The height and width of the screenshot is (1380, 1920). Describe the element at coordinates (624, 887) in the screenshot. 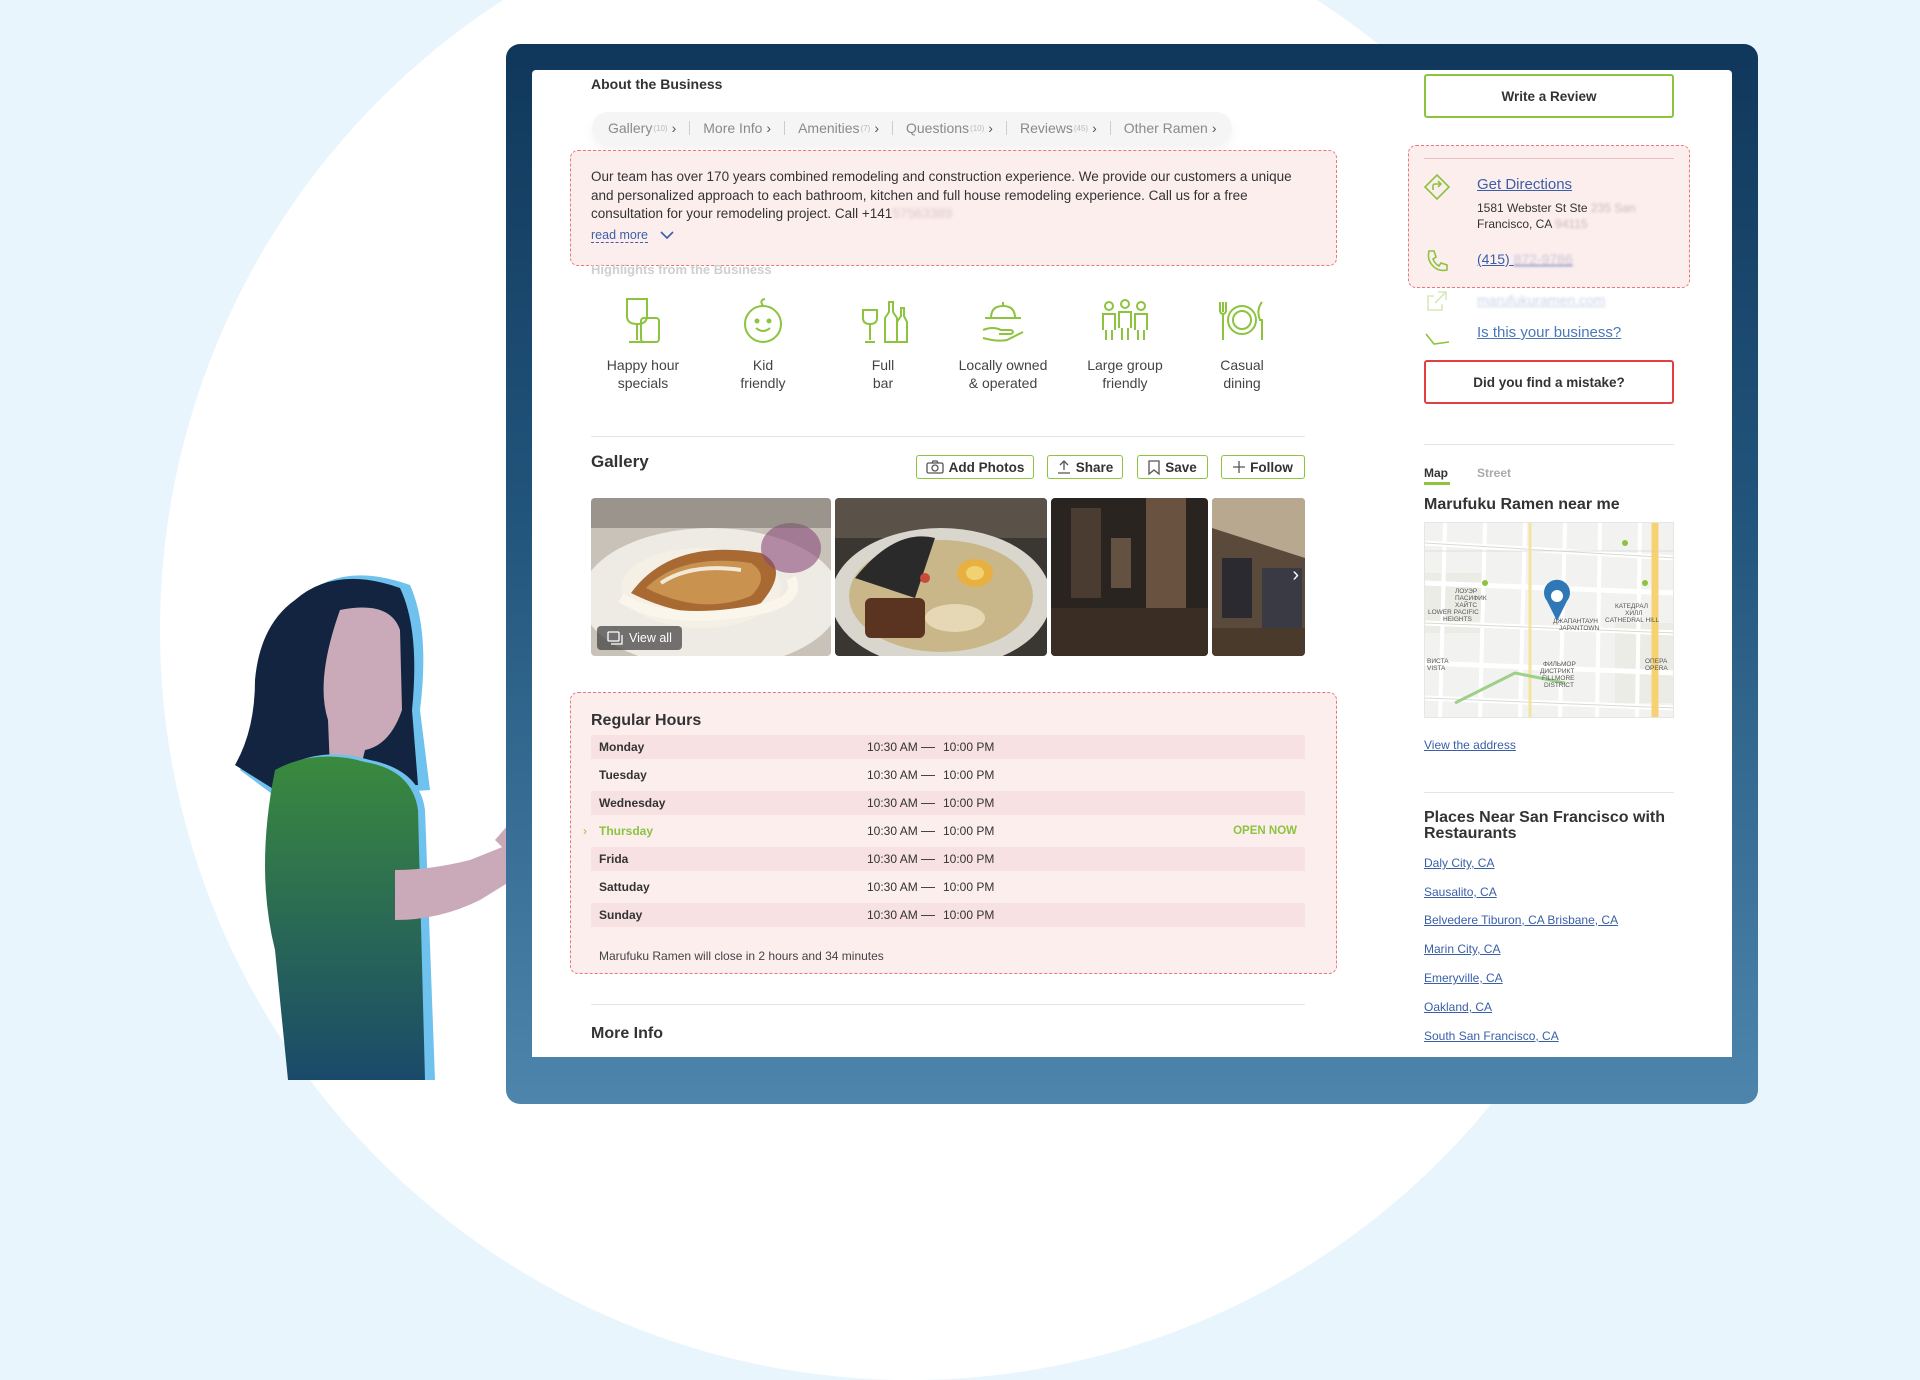

I see `hours-day: Sattuday` at that location.